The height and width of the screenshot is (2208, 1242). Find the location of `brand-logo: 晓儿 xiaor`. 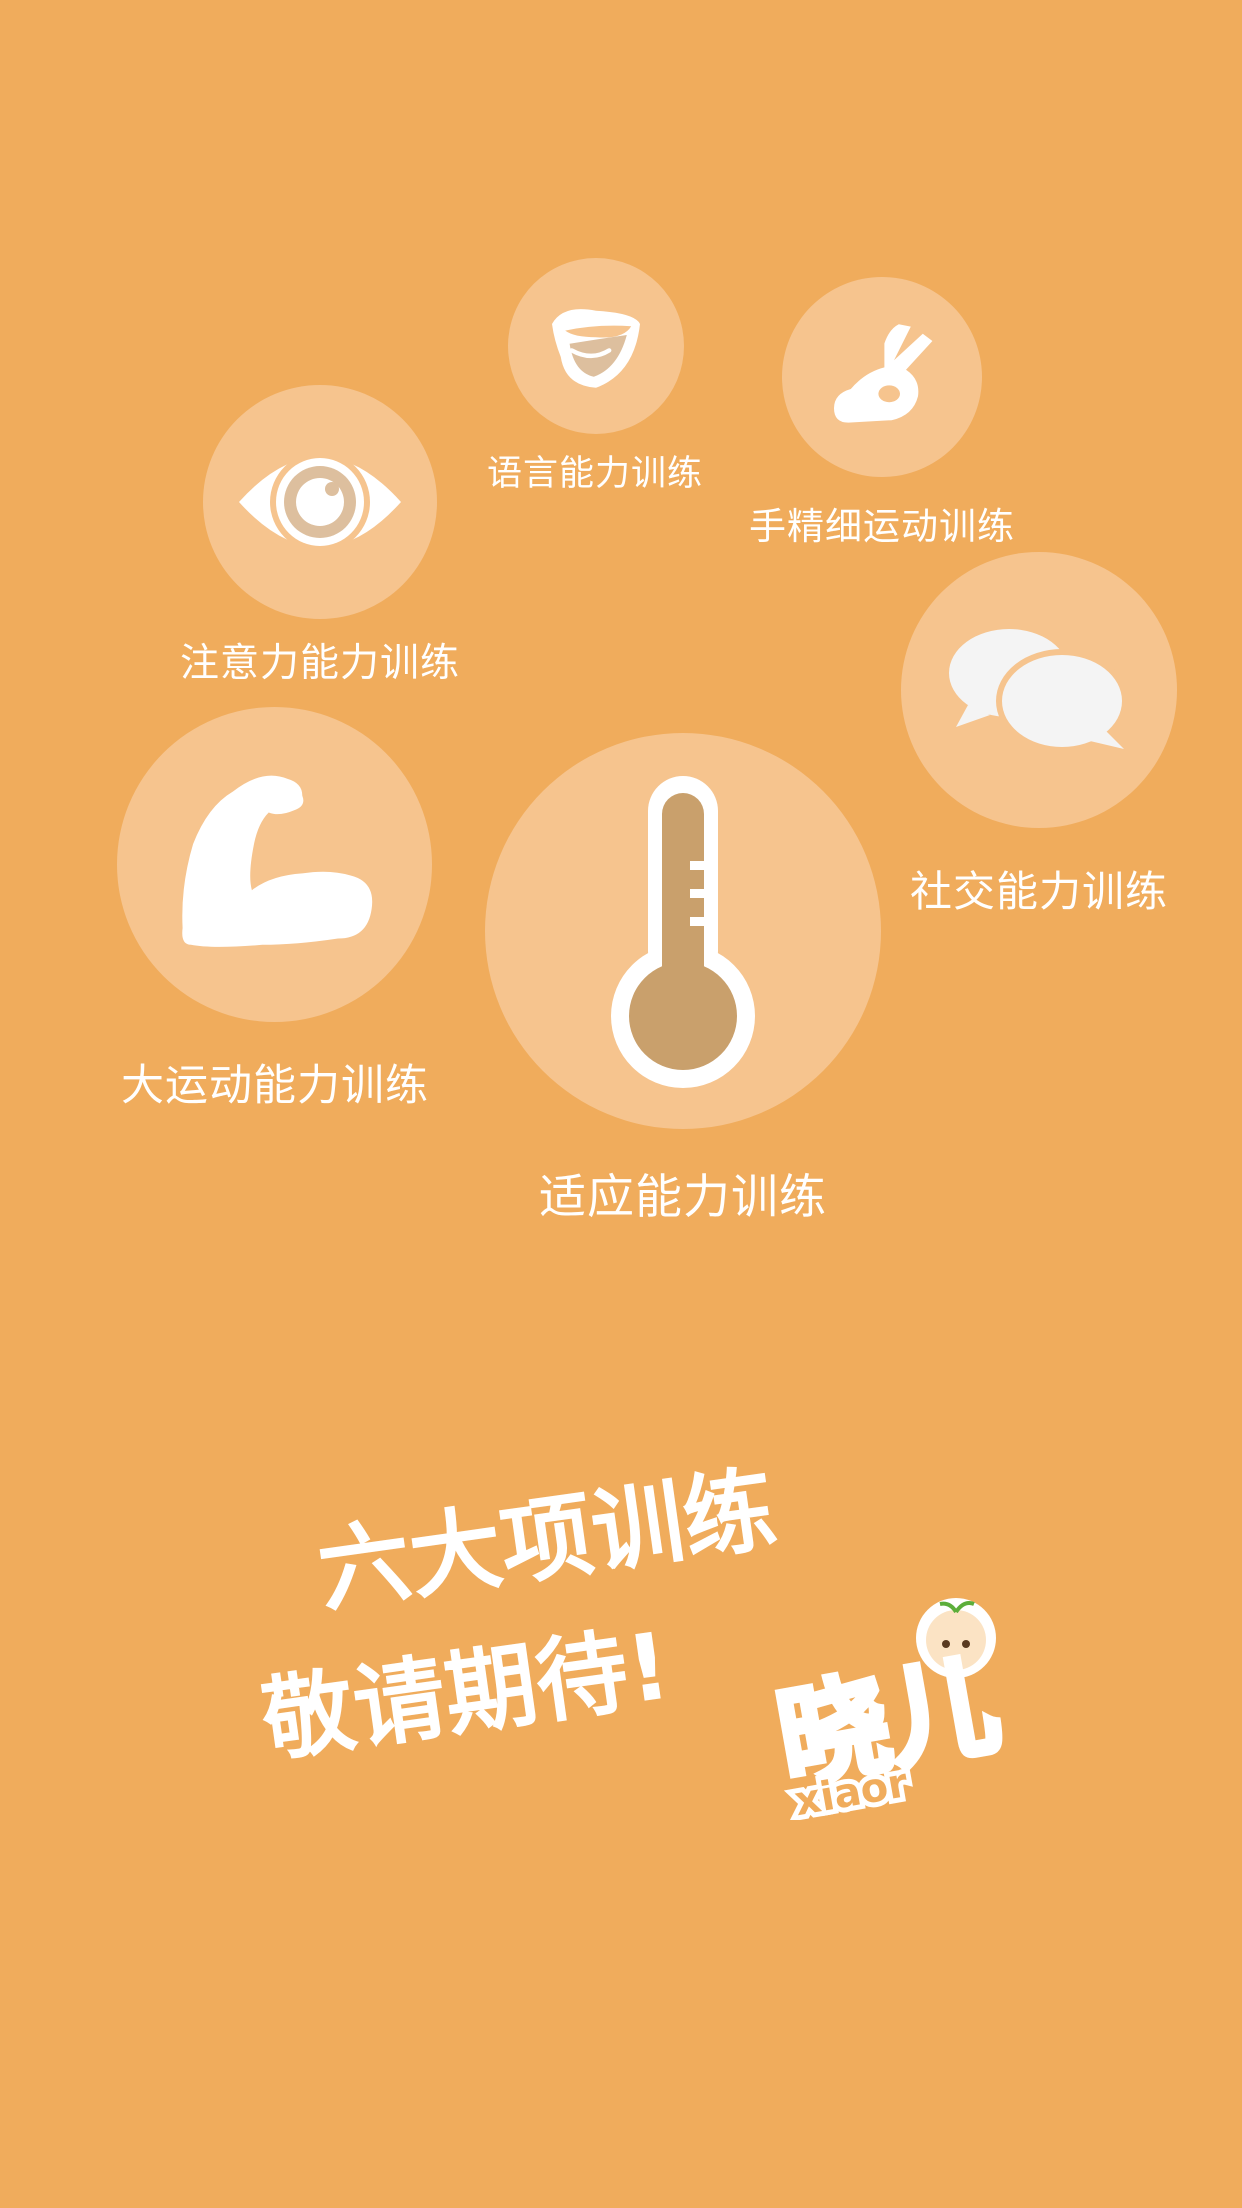

brand-logo: 晓儿 xiaor is located at coordinates (888, 1710).